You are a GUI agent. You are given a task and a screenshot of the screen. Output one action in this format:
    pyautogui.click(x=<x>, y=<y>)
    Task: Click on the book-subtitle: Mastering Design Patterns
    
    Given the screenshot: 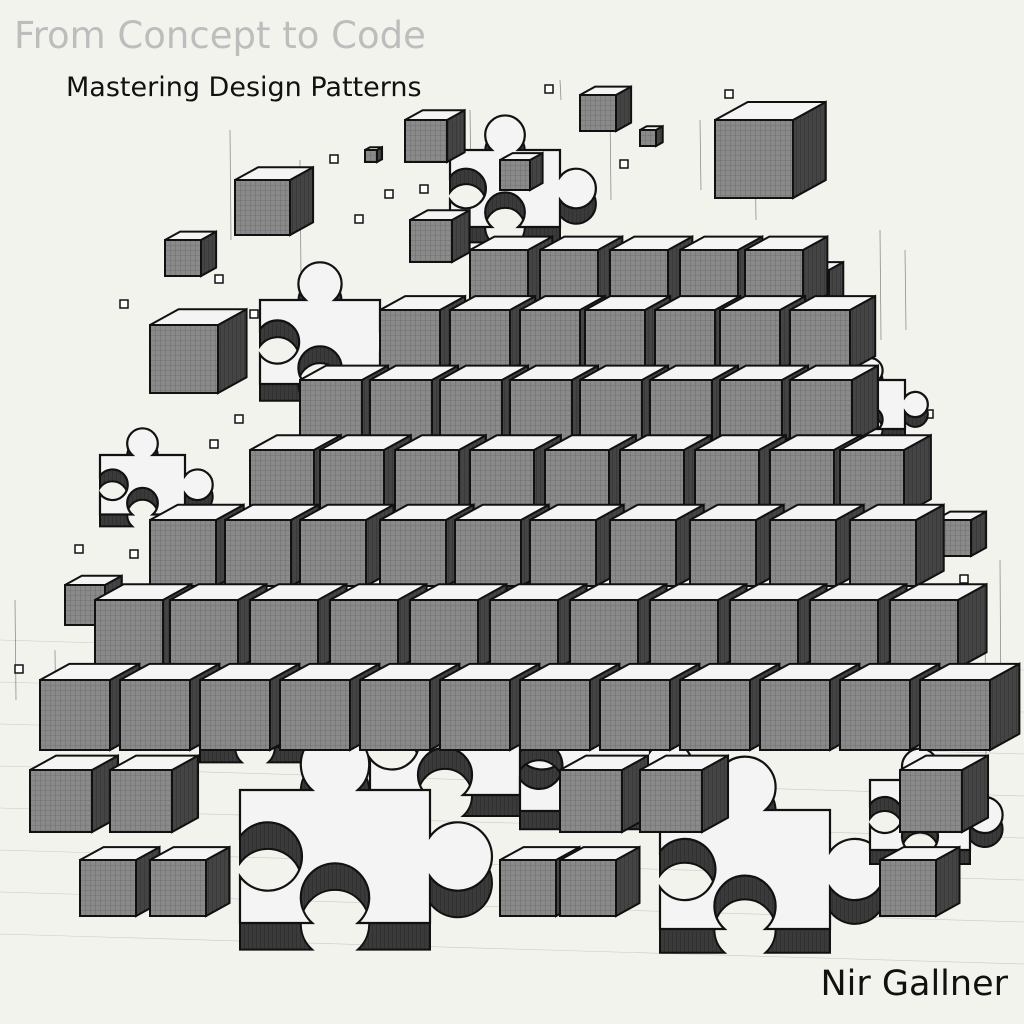 What is the action you would take?
    pyautogui.click(x=244, y=87)
    